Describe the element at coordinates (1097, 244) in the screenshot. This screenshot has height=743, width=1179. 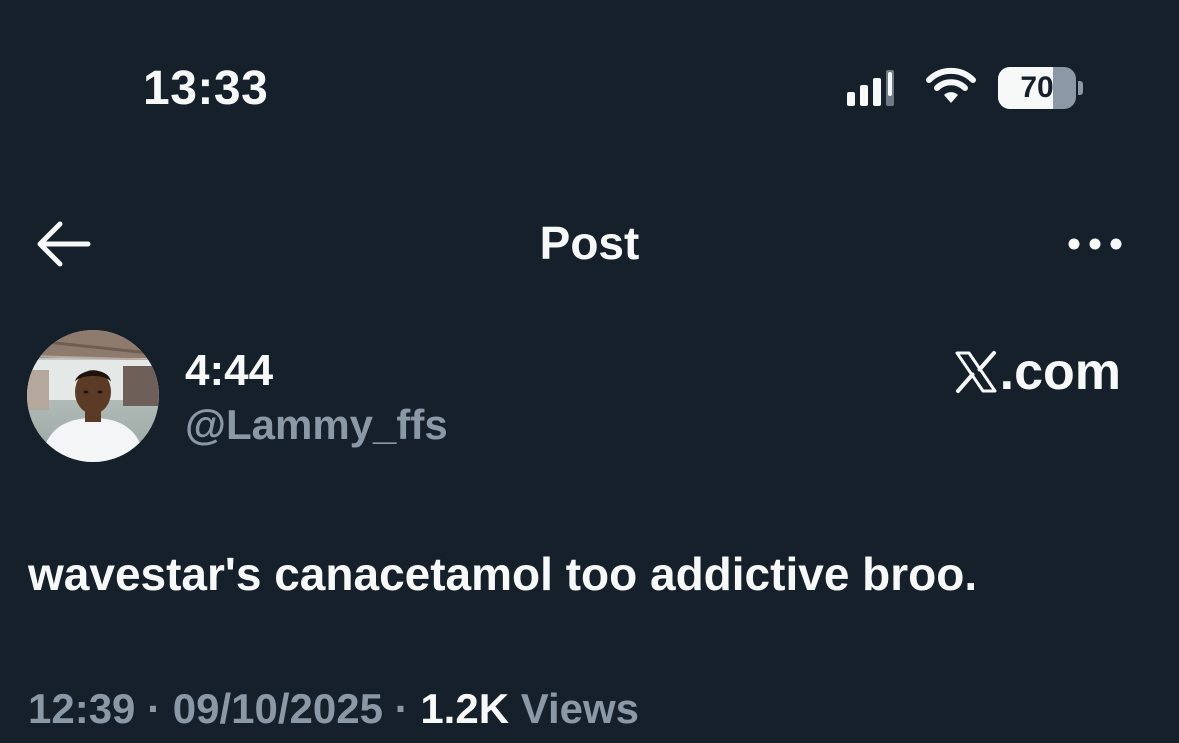
I see `more-horizontal-icon` at that location.